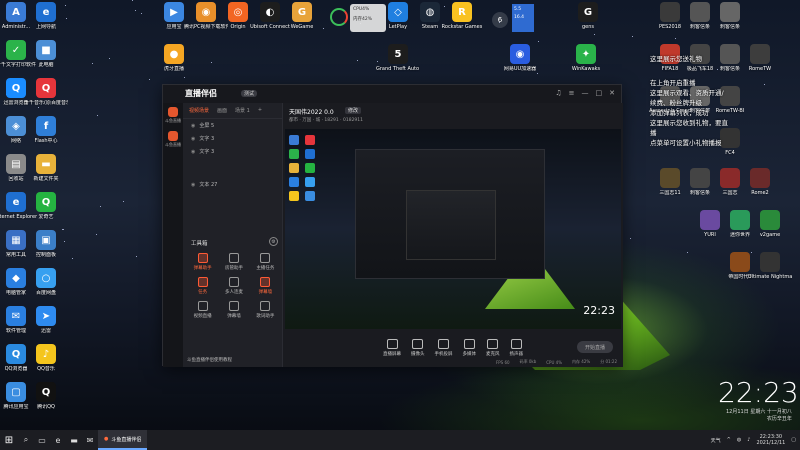 Image resolution: width=800 pixels, height=450 pixels. I want to click on bell-icon: ♫, so click(558, 93).